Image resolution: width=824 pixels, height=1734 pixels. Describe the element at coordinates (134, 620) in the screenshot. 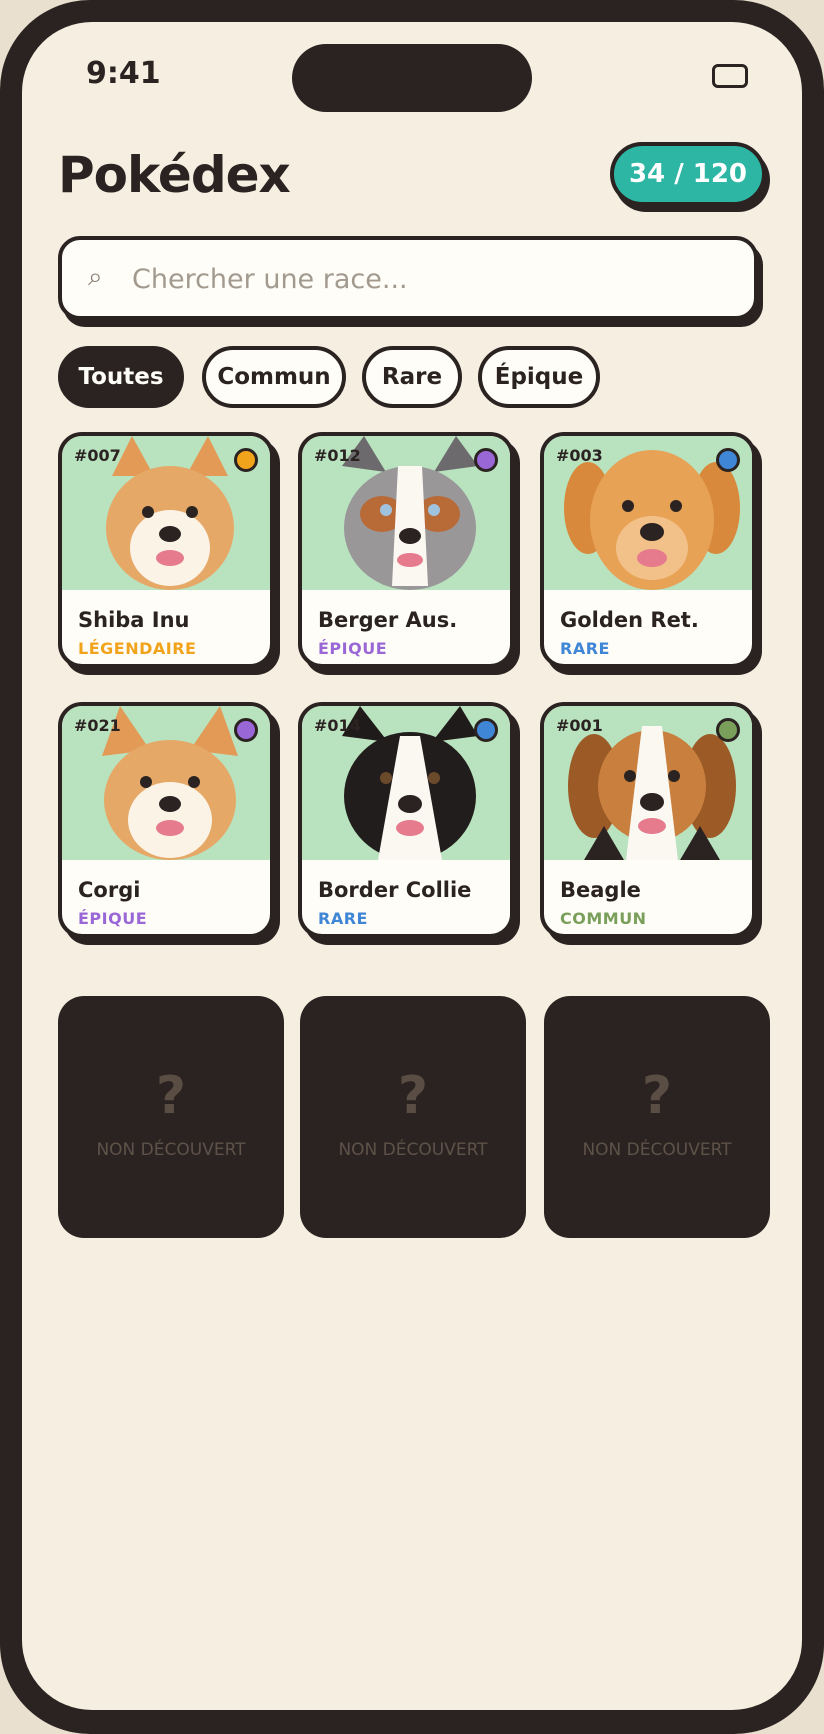

I see `dog-name: Shiba Inu` at that location.